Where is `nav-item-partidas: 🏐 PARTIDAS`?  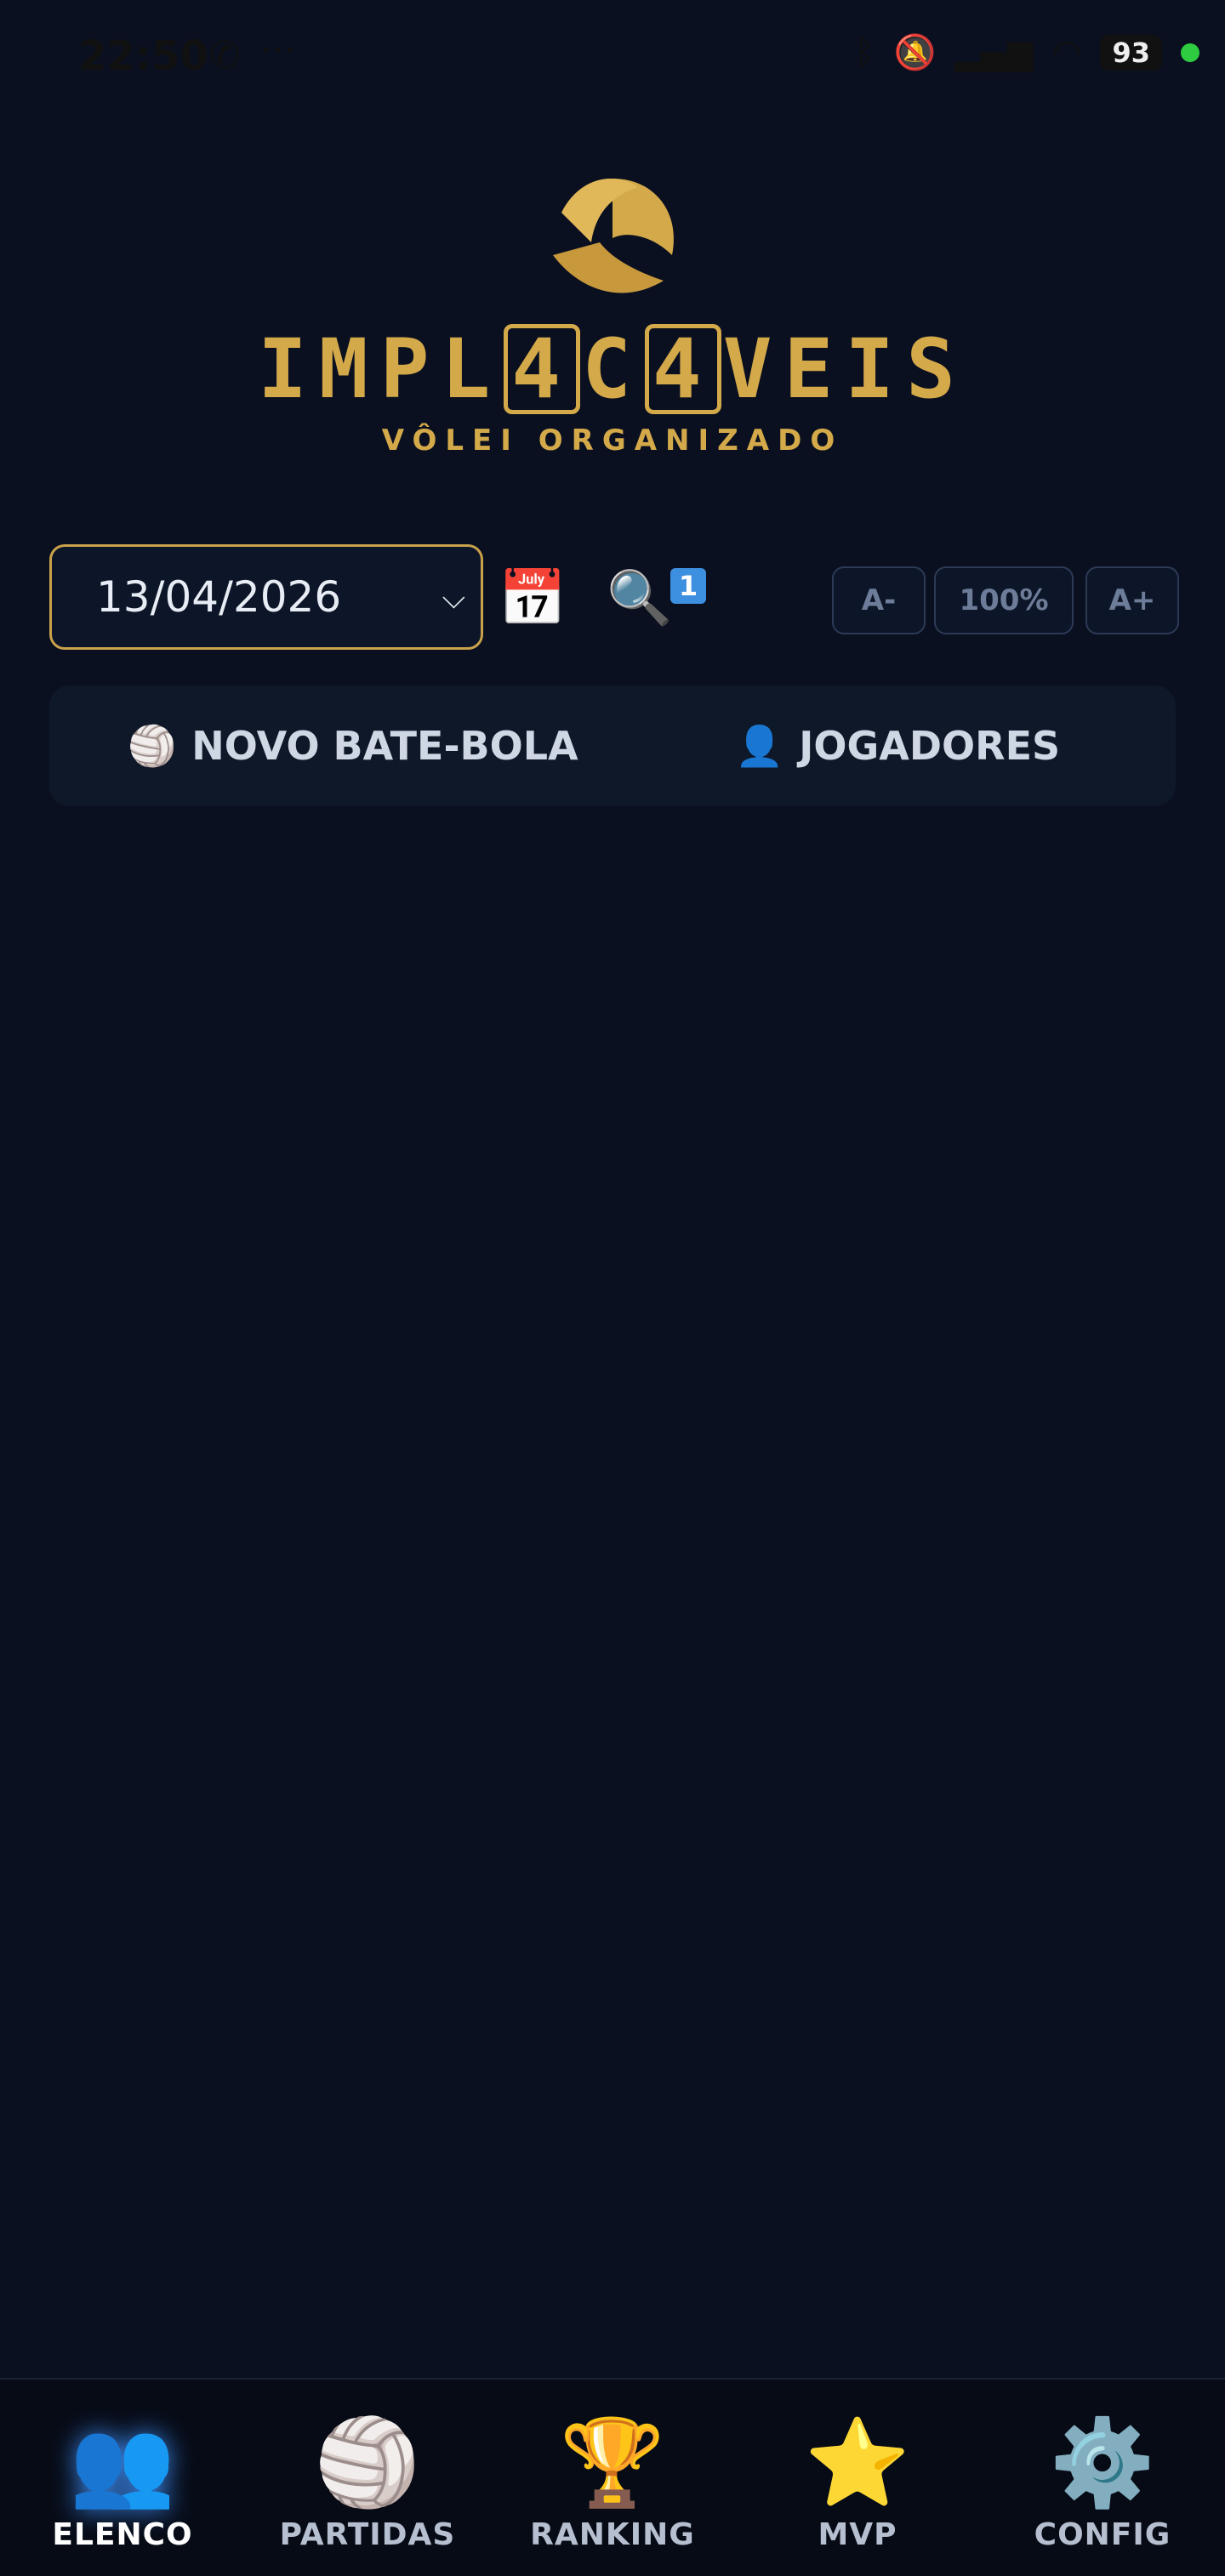 nav-item-partidas: 🏐 PARTIDAS is located at coordinates (368, 2478).